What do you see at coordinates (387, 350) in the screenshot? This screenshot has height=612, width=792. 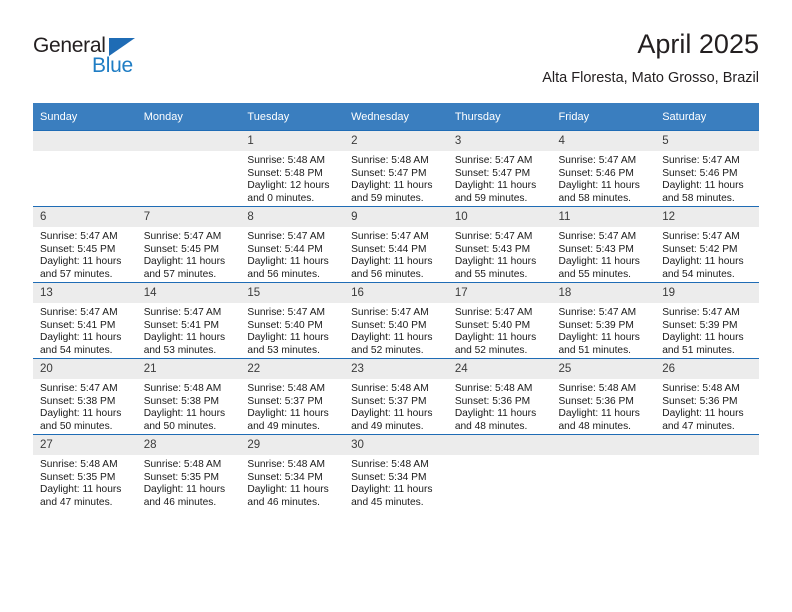 I see `daylight-text-line2: and 52 minutes.` at bounding box center [387, 350].